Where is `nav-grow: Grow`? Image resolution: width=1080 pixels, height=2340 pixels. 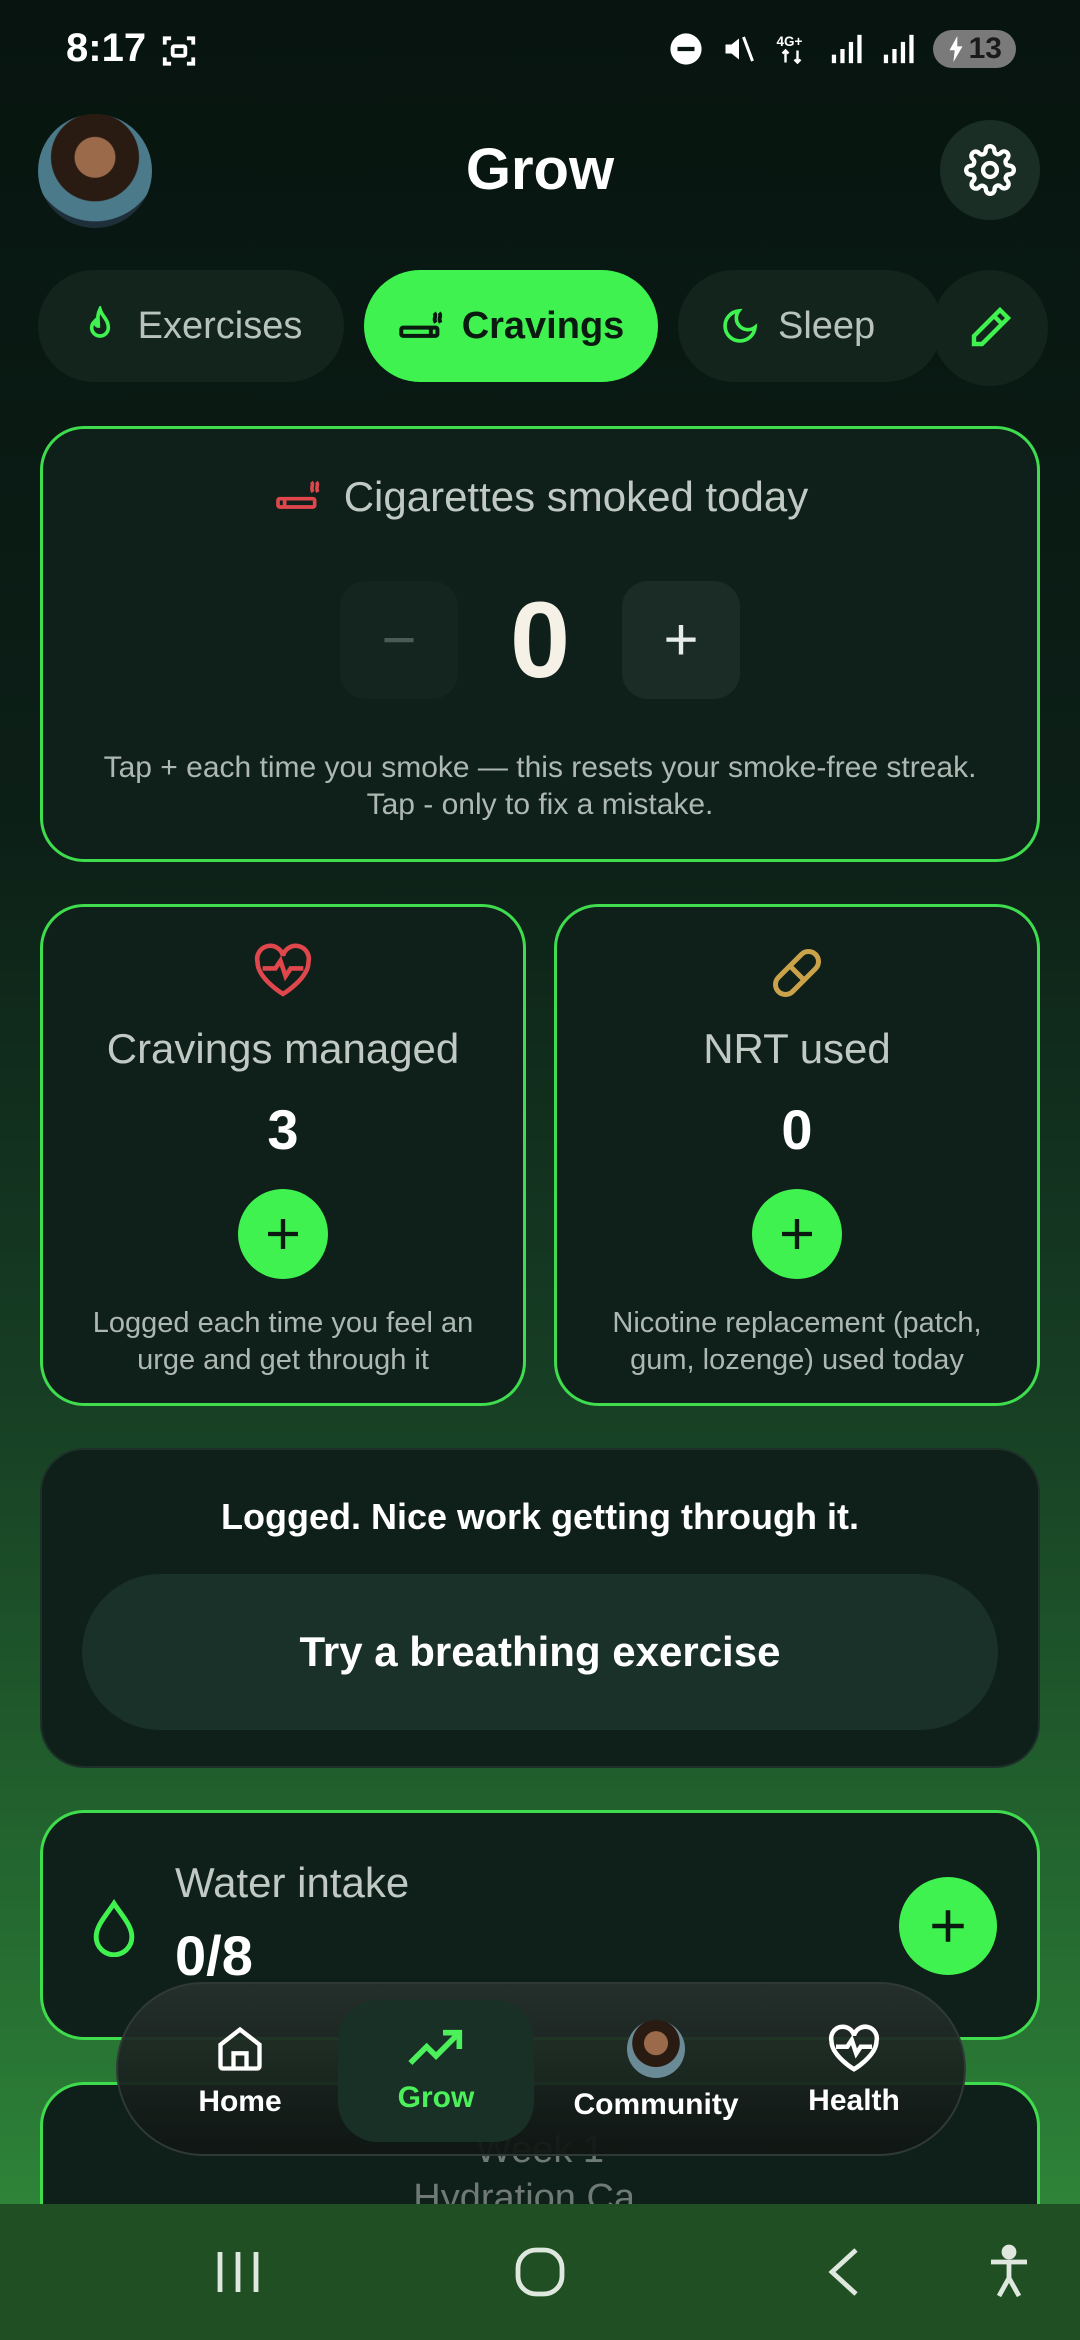 nav-grow: Grow is located at coordinates (436, 2071).